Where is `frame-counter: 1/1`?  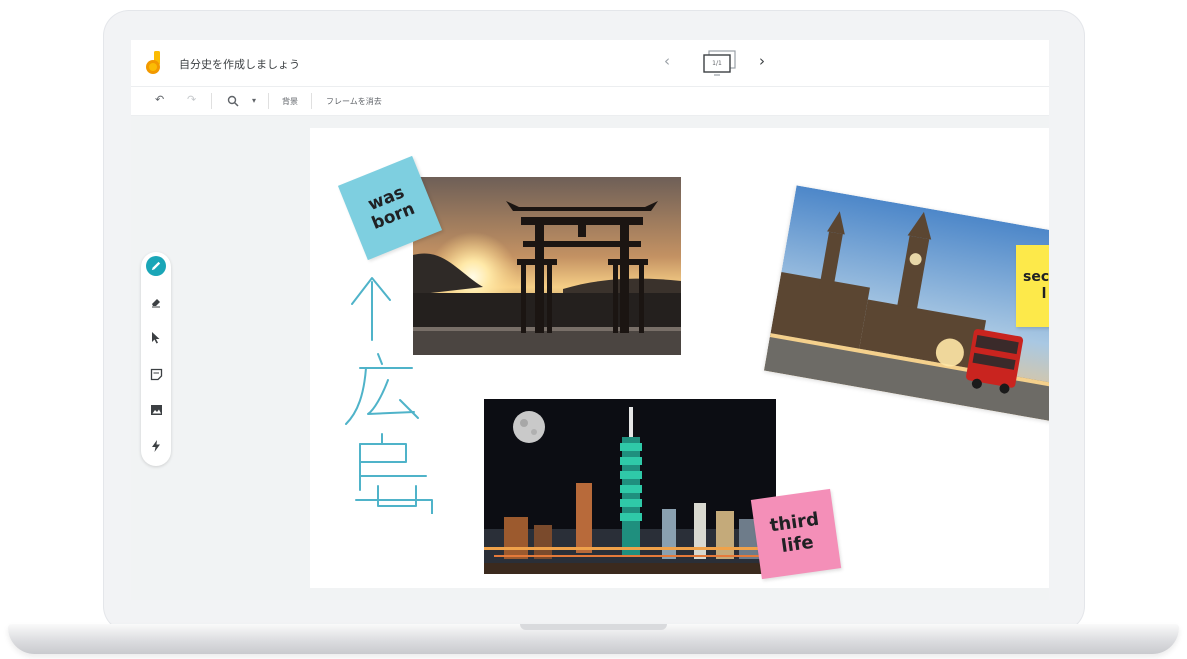
frame-counter: 1/1 is located at coordinates (717, 63).